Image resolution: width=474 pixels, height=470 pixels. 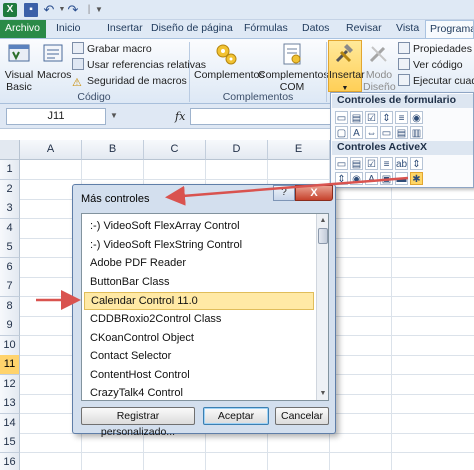 I want to click on row-header: 10, so click(x=10, y=345).